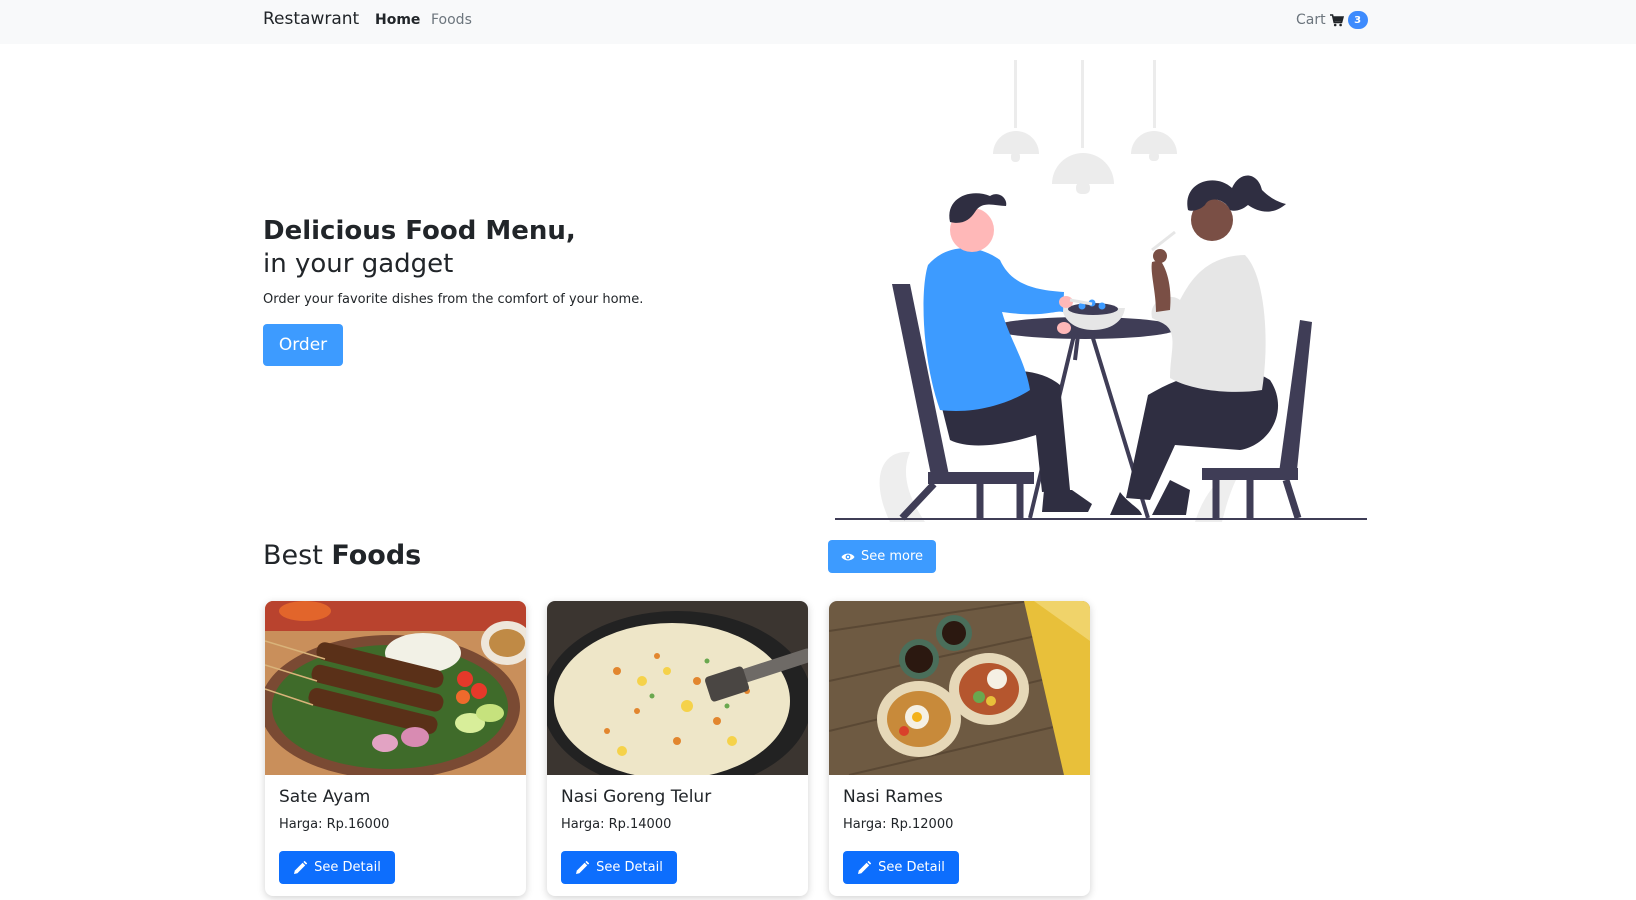 This screenshot has height=900, width=1636. I want to click on nav-link-foods: Foods, so click(451, 20).